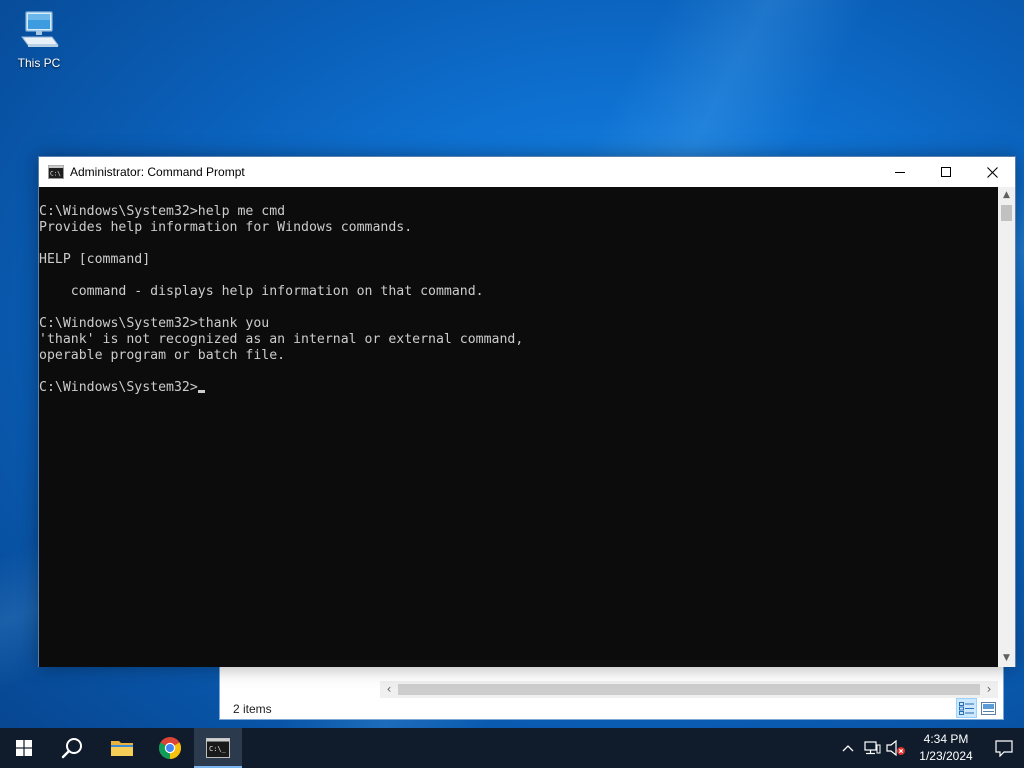 The height and width of the screenshot is (768, 1024). I want to click on folder-icon, so click(122, 748).